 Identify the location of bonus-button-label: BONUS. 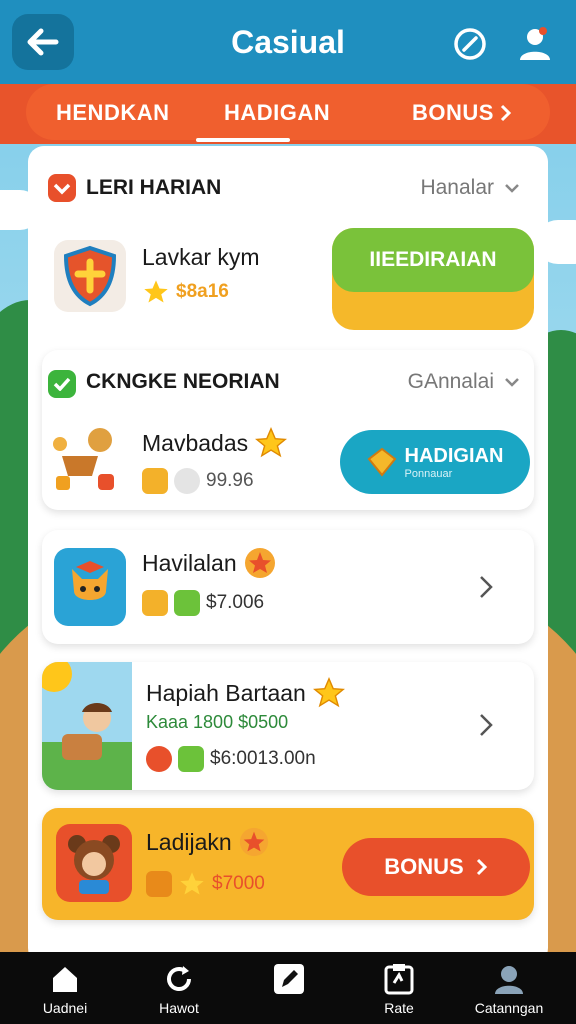
(424, 866).